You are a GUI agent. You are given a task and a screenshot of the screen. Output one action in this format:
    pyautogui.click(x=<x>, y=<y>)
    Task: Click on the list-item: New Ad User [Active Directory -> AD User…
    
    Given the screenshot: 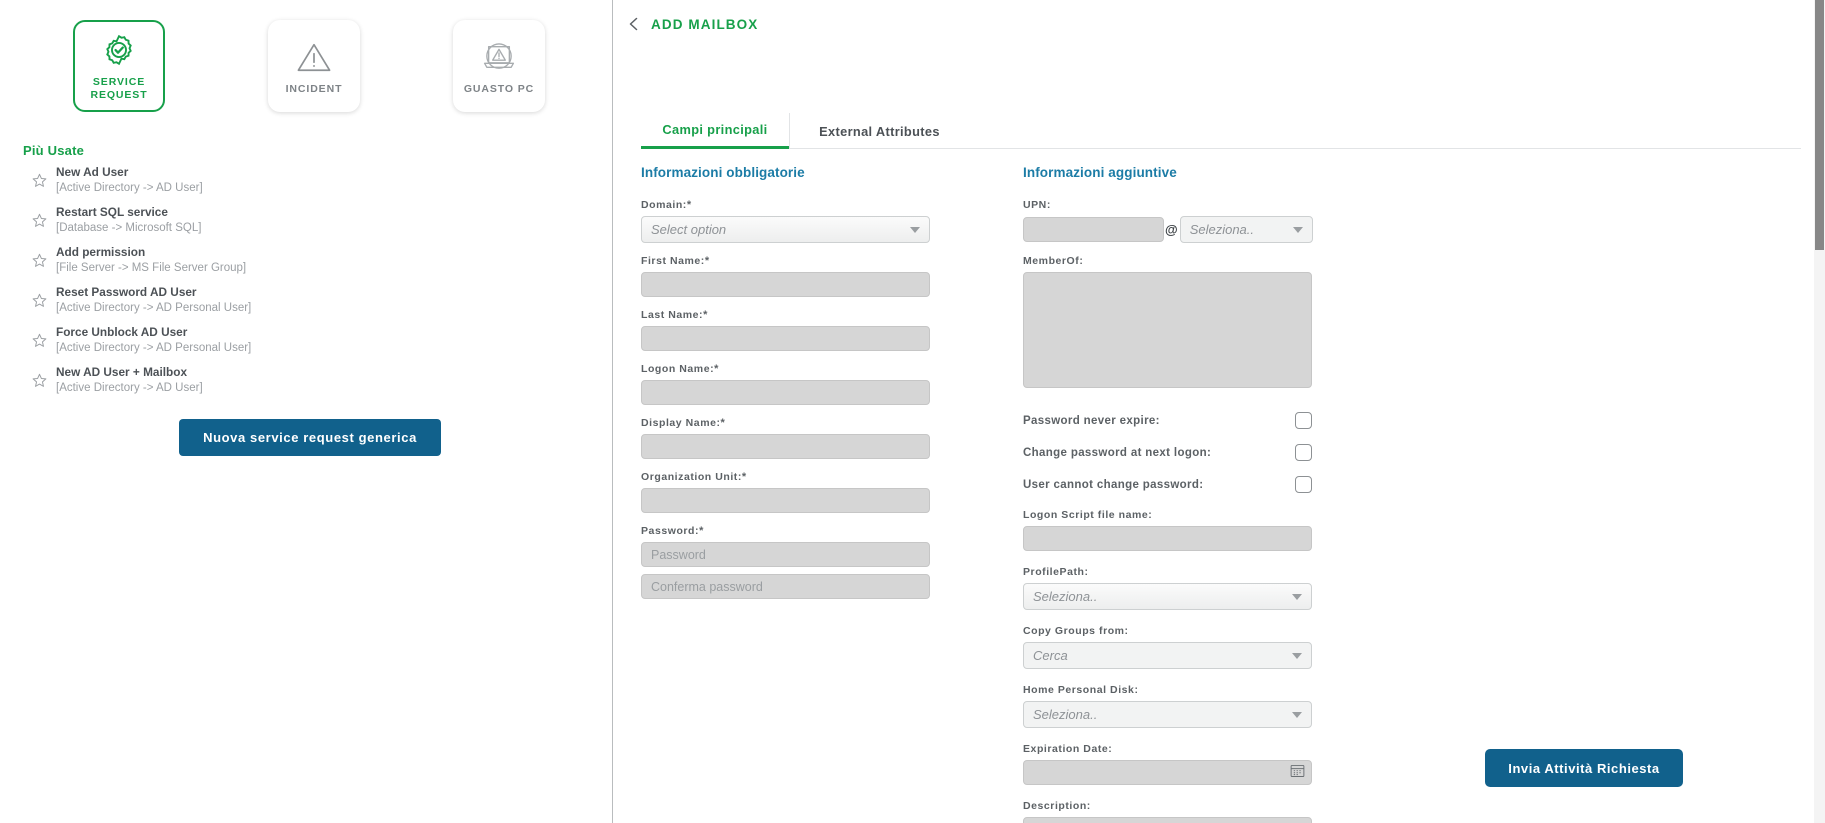 What is the action you would take?
    pyautogui.click(x=298, y=180)
    